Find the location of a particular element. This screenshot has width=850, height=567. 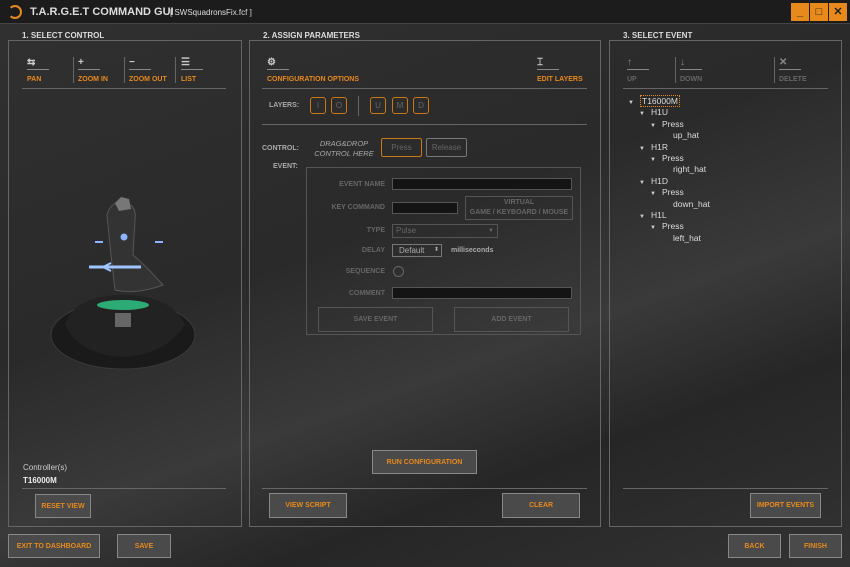

edit-layers-icon: ⌶ is located at coordinates (548, 63).